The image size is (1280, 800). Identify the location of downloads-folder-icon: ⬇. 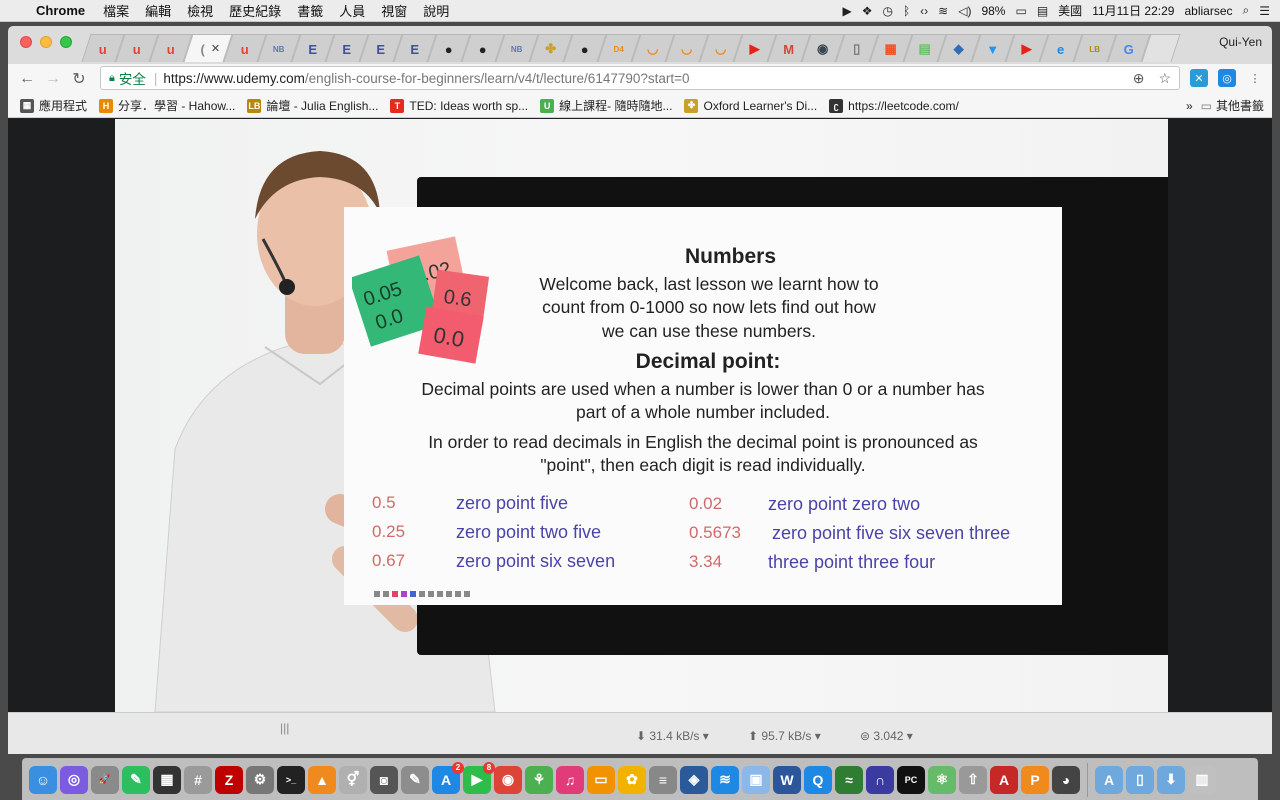
(1171, 779).